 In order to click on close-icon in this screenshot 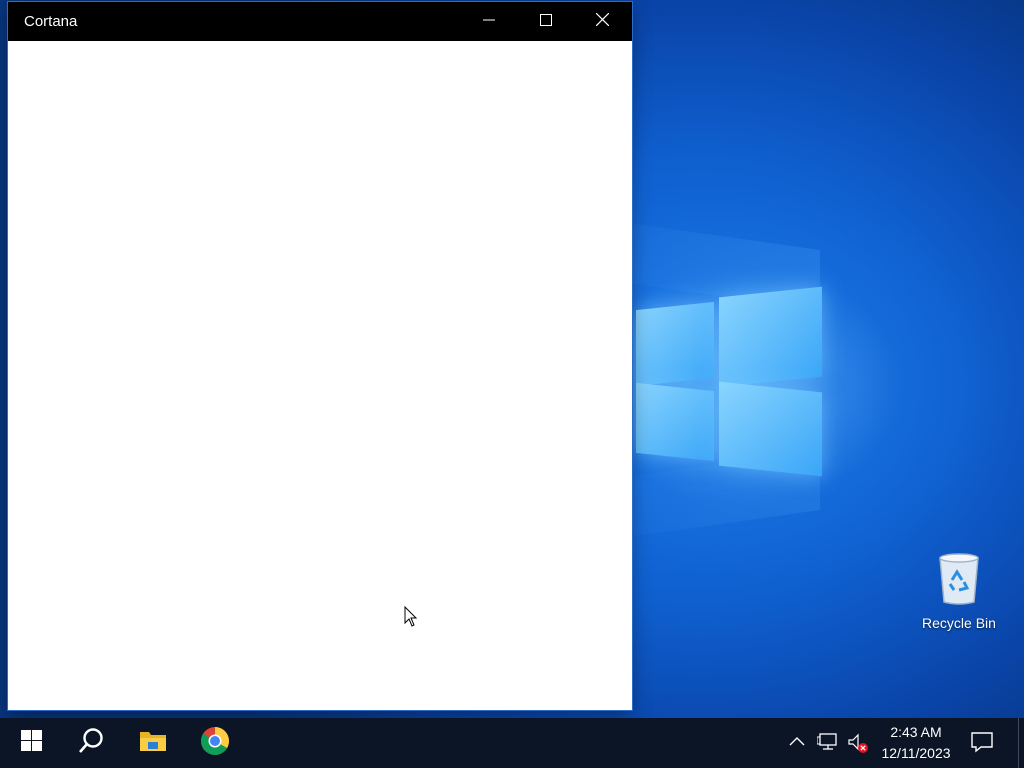, I will do `click(602, 21)`.